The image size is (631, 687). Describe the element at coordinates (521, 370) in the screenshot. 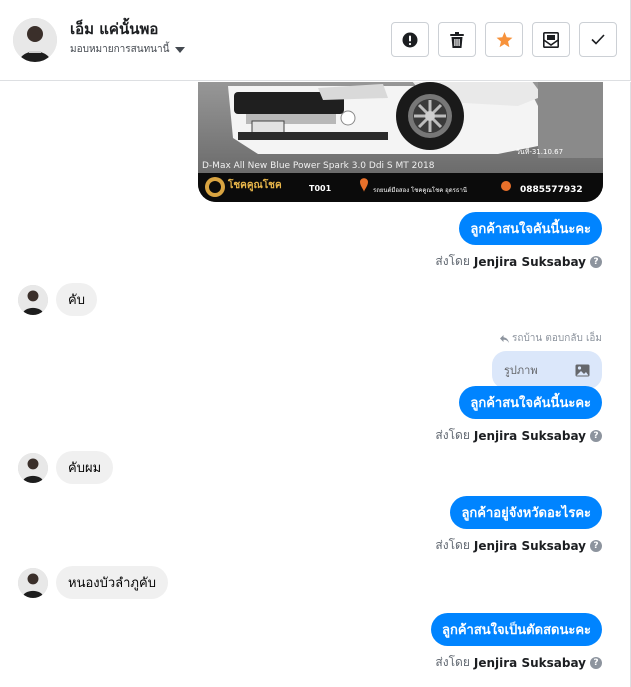

I see `quoted-text: รูปภาพ` at that location.